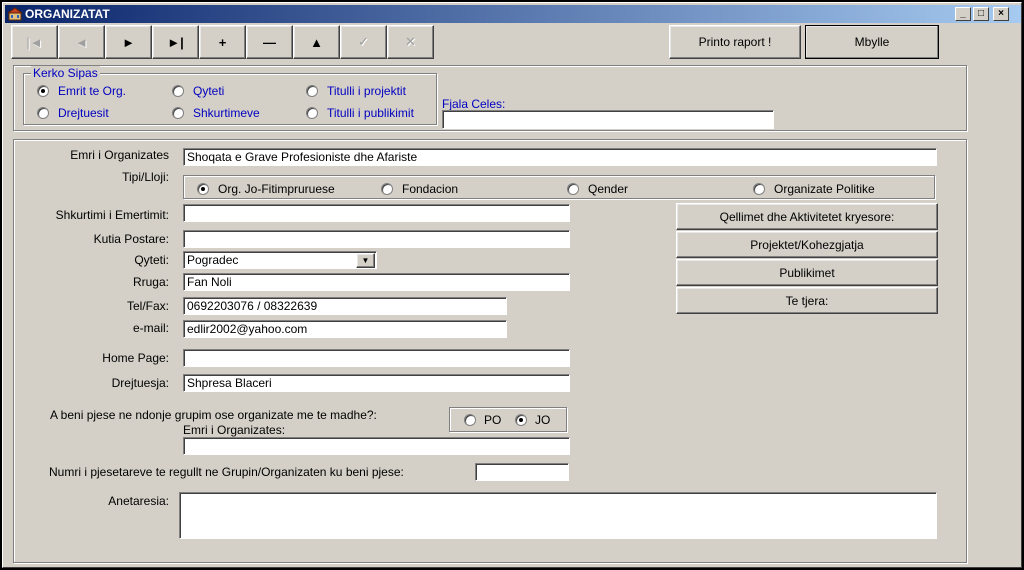 This screenshot has width=1024, height=570. I want to click on pobox-field, so click(376, 239).